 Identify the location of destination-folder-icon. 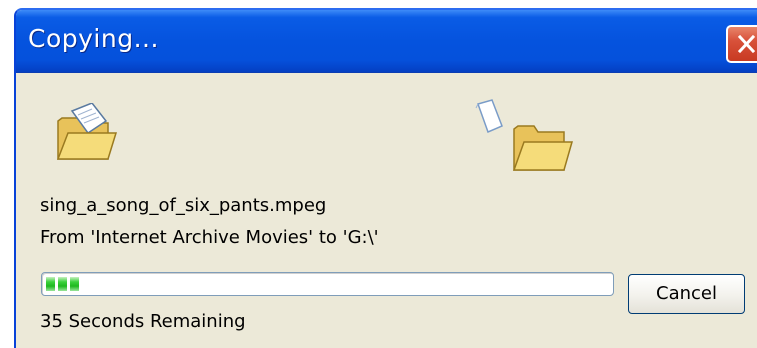
(542, 148).